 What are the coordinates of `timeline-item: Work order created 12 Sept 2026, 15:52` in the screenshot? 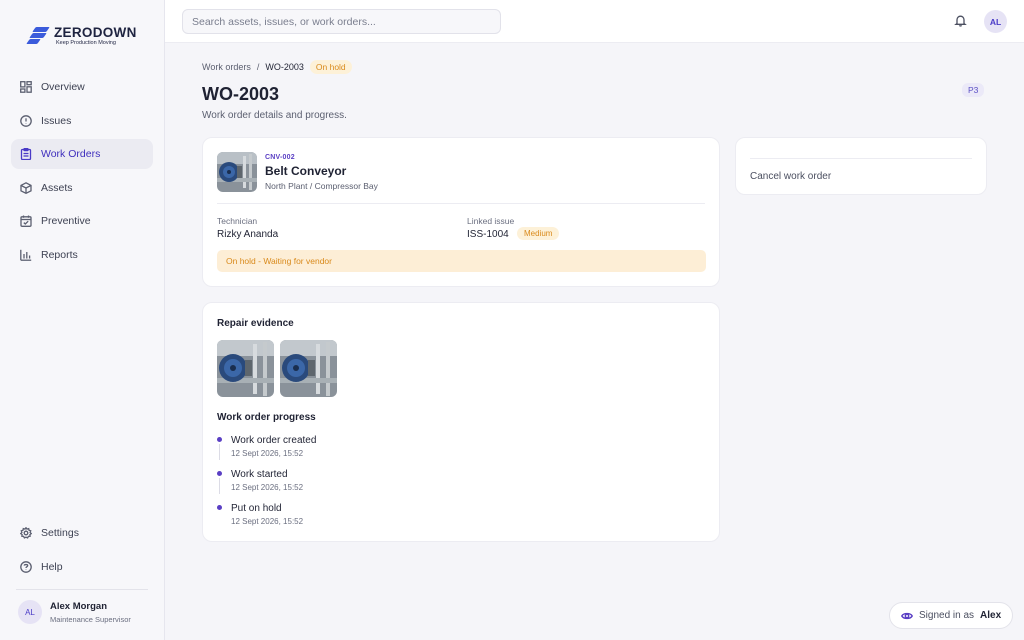 It's located at (266, 452).